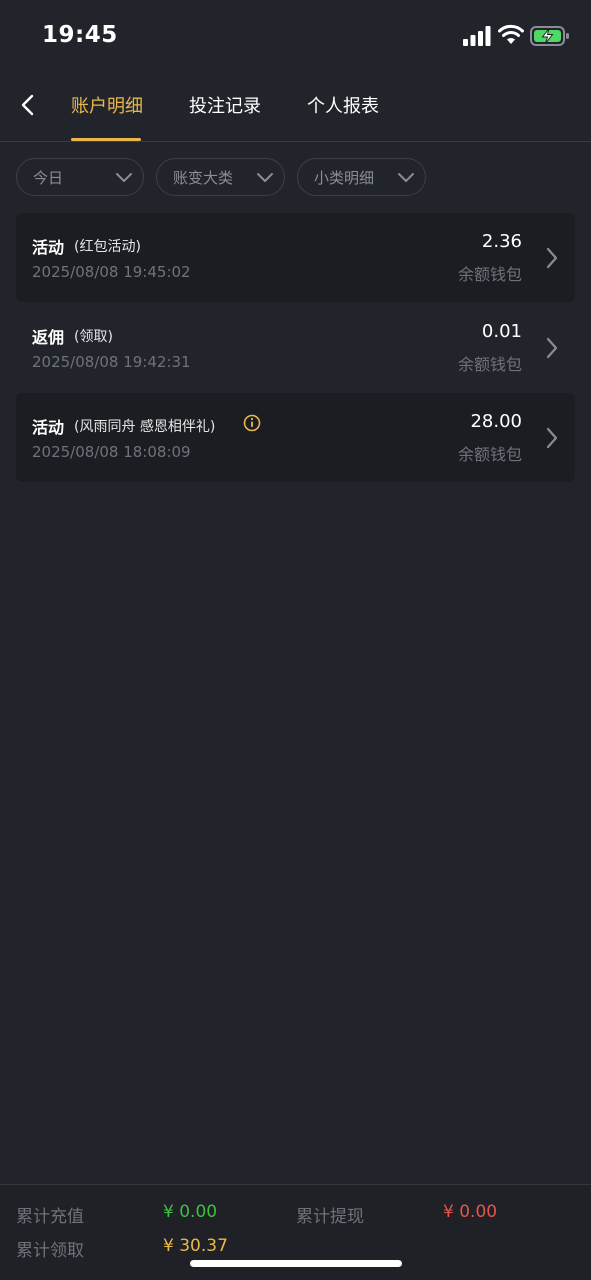 Image resolution: width=591 pixels, height=1280 pixels. I want to click on info-icon, so click(252, 423).